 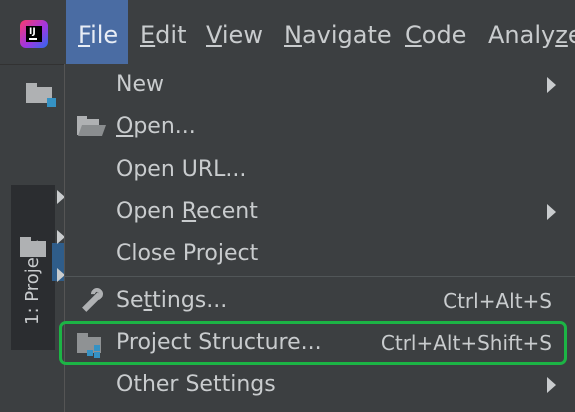 I want to click on shortcut-label: Ctrl+Alt+S, so click(x=497, y=301).